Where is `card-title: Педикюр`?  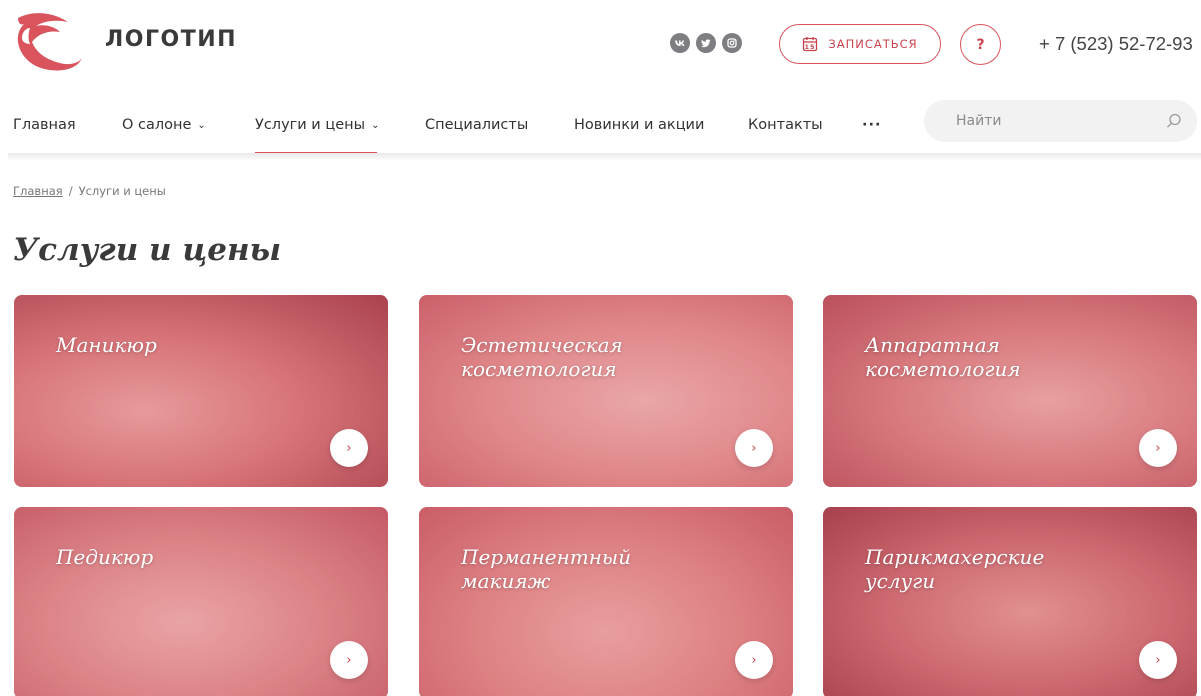 card-title: Педикюр is located at coordinates (105, 557).